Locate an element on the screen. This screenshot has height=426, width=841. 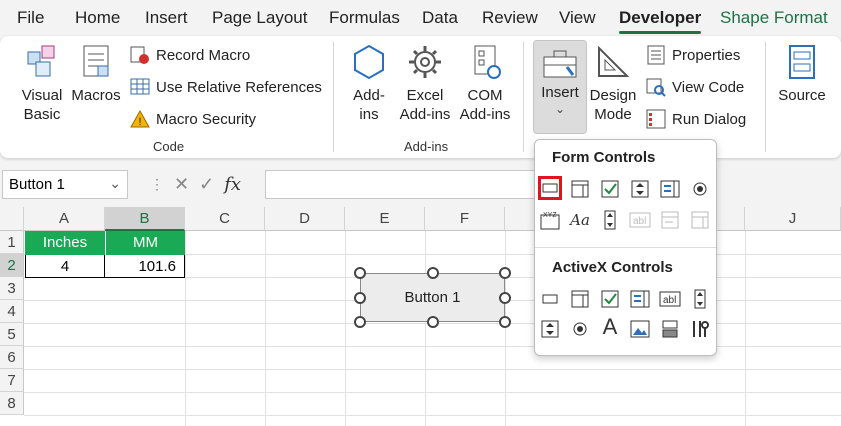
tab-formulas: Formulas is located at coordinates (364, 18).